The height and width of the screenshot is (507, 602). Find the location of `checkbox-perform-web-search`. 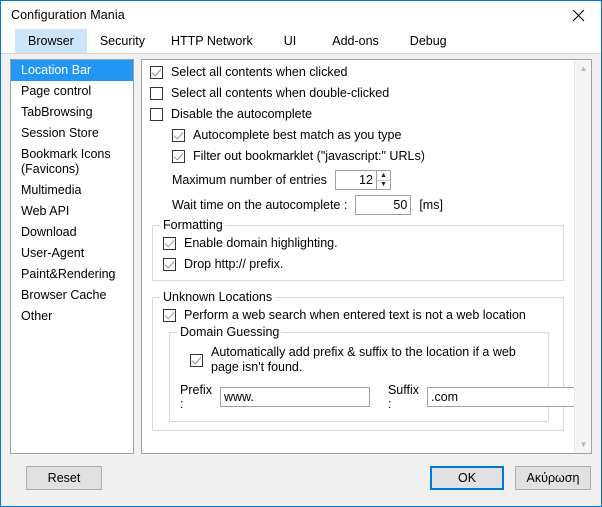

checkbox-perform-web-search is located at coordinates (169, 315).